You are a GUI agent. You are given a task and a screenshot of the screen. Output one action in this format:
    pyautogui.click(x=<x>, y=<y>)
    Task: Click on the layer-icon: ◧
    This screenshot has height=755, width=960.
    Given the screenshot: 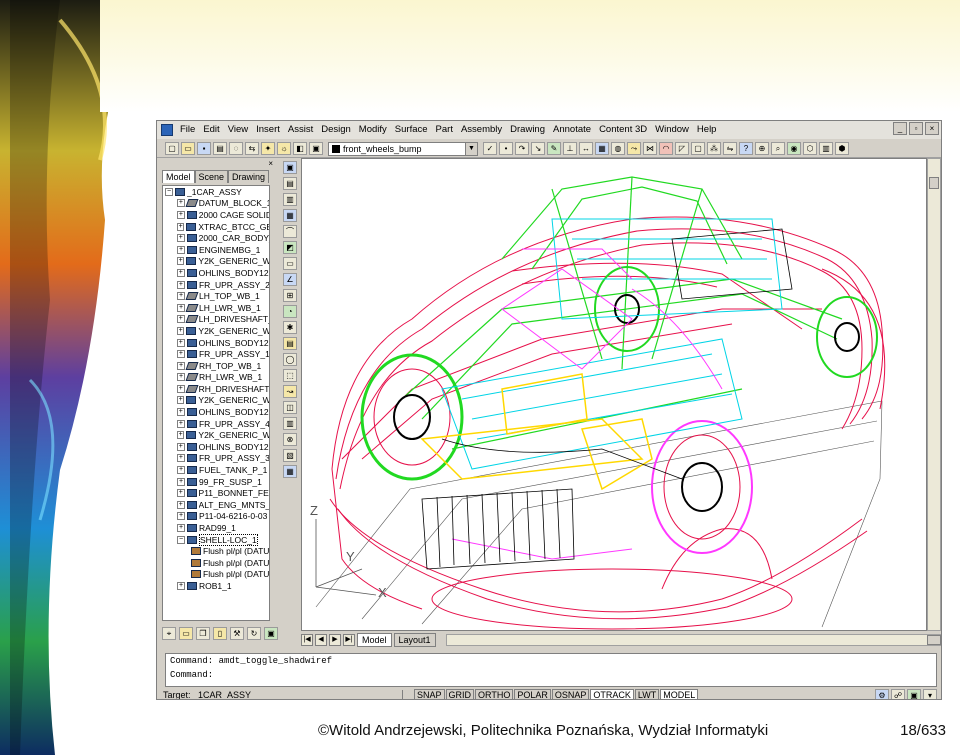 What is the action you would take?
    pyautogui.click(x=300, y=148)
    